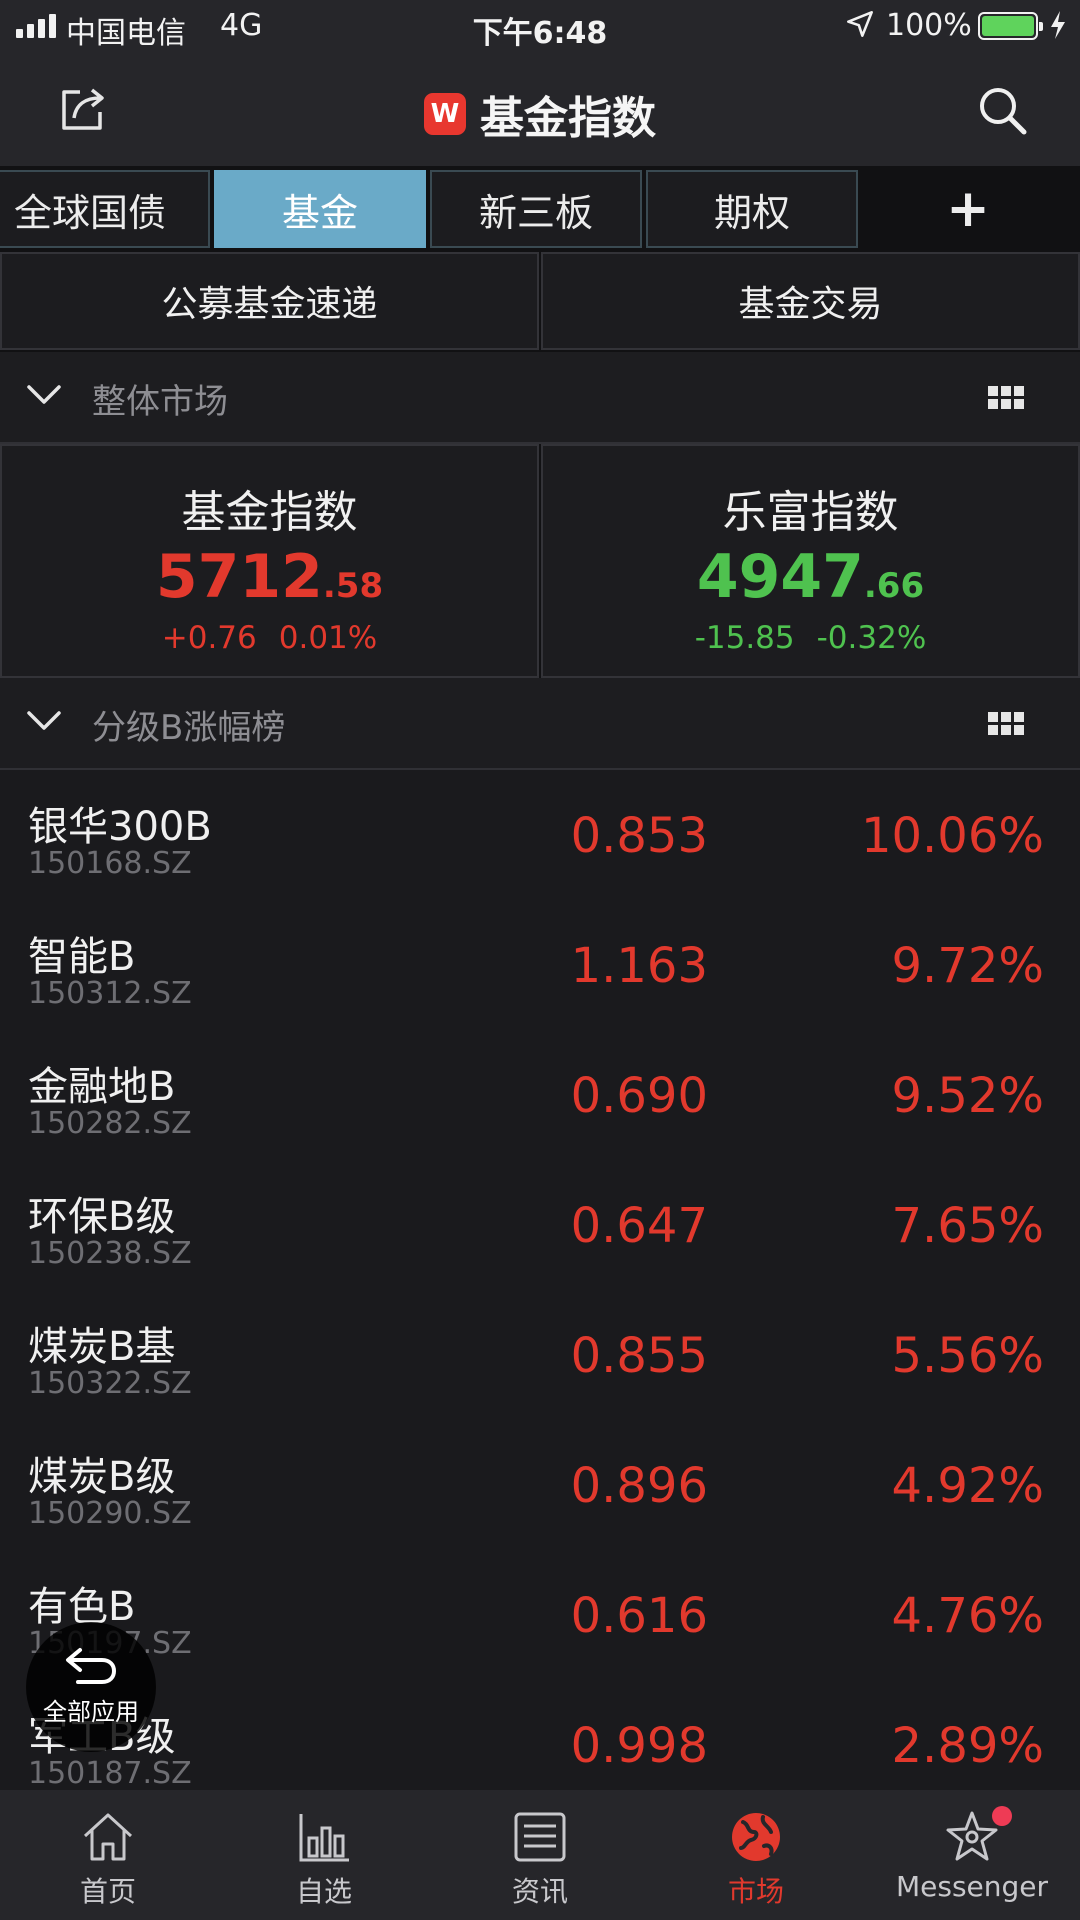 This screenshot has height=1920, width=1080. What do you see at coordinates (540, 967) in the screenshot?
I see `list-item: 智能B 150312.SZ 1.163 9.72%` at bounding box center [540, 967].